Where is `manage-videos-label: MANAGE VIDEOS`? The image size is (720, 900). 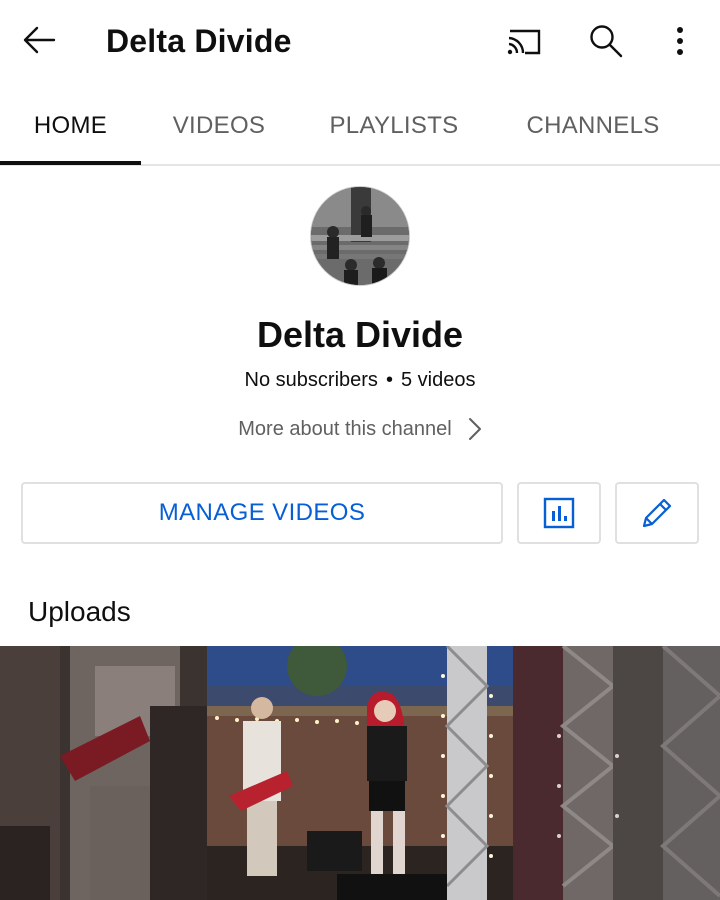 manage-videos-label: MANAGE VIDEOS is located at coordinates (262, 512).